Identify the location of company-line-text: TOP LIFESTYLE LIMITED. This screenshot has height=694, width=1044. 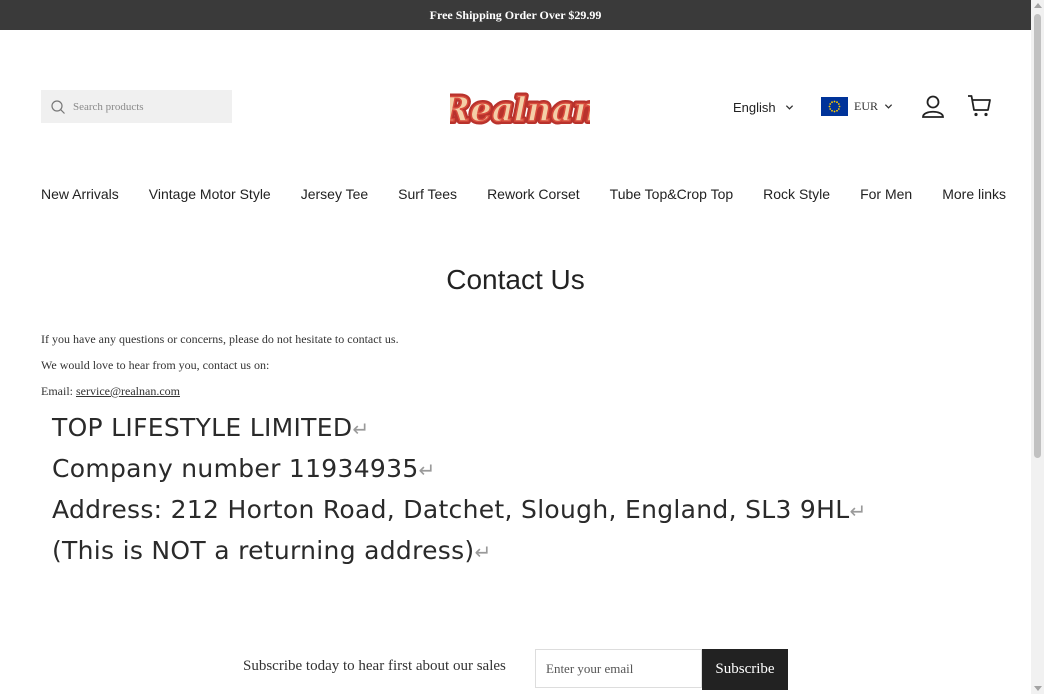
(202, 427).